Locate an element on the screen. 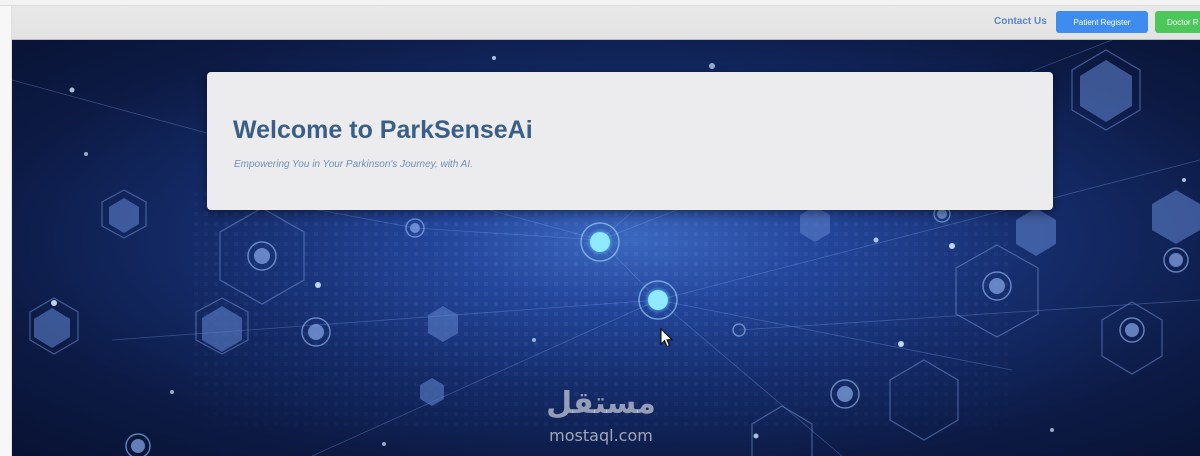  contact-us-link: Contact Us is located at coordinates (1020, 21).